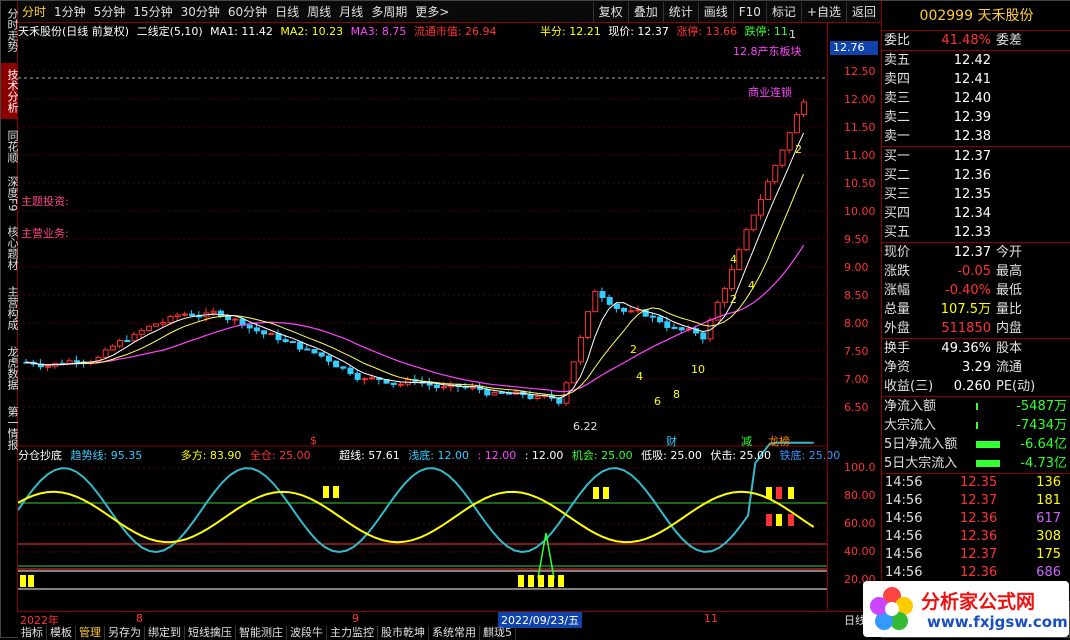  What do you see at coordinates (946, 16) in the screenshot?
I see `stock-code: 002999` at bounding box center [946, 16].